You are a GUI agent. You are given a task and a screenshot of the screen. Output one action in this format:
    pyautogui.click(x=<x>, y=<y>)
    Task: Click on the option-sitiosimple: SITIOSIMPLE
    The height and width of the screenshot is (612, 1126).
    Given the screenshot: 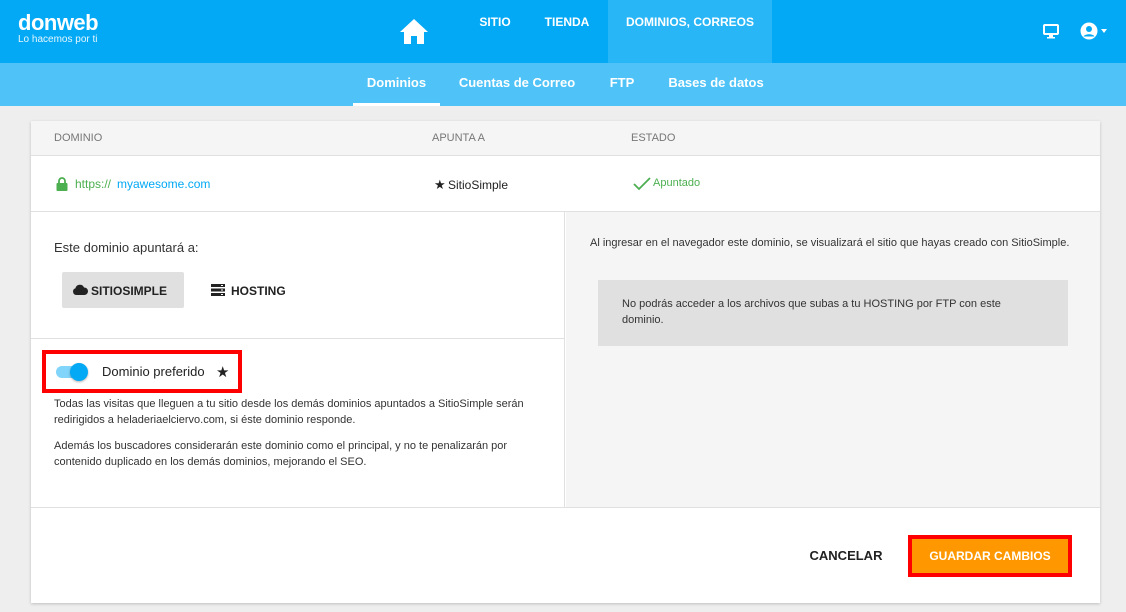 What is the action you would take?
    pyautogui.click(x=123, y=290)
    